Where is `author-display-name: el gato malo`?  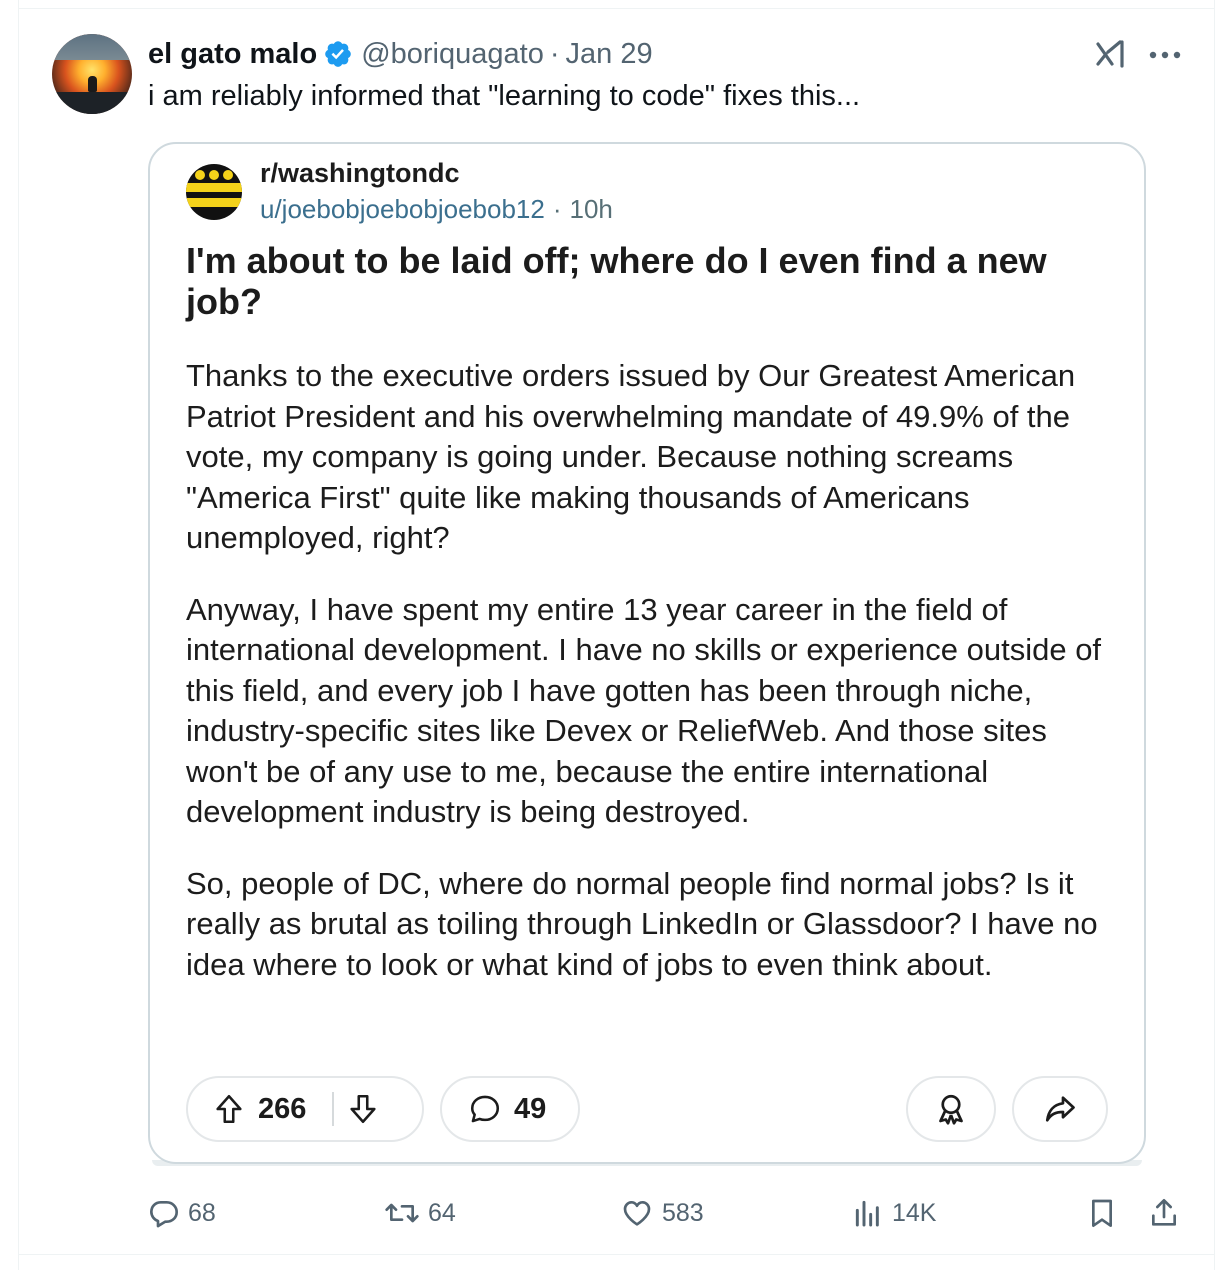
author-display-name: el gato malo is located at coordinates (232, 54).